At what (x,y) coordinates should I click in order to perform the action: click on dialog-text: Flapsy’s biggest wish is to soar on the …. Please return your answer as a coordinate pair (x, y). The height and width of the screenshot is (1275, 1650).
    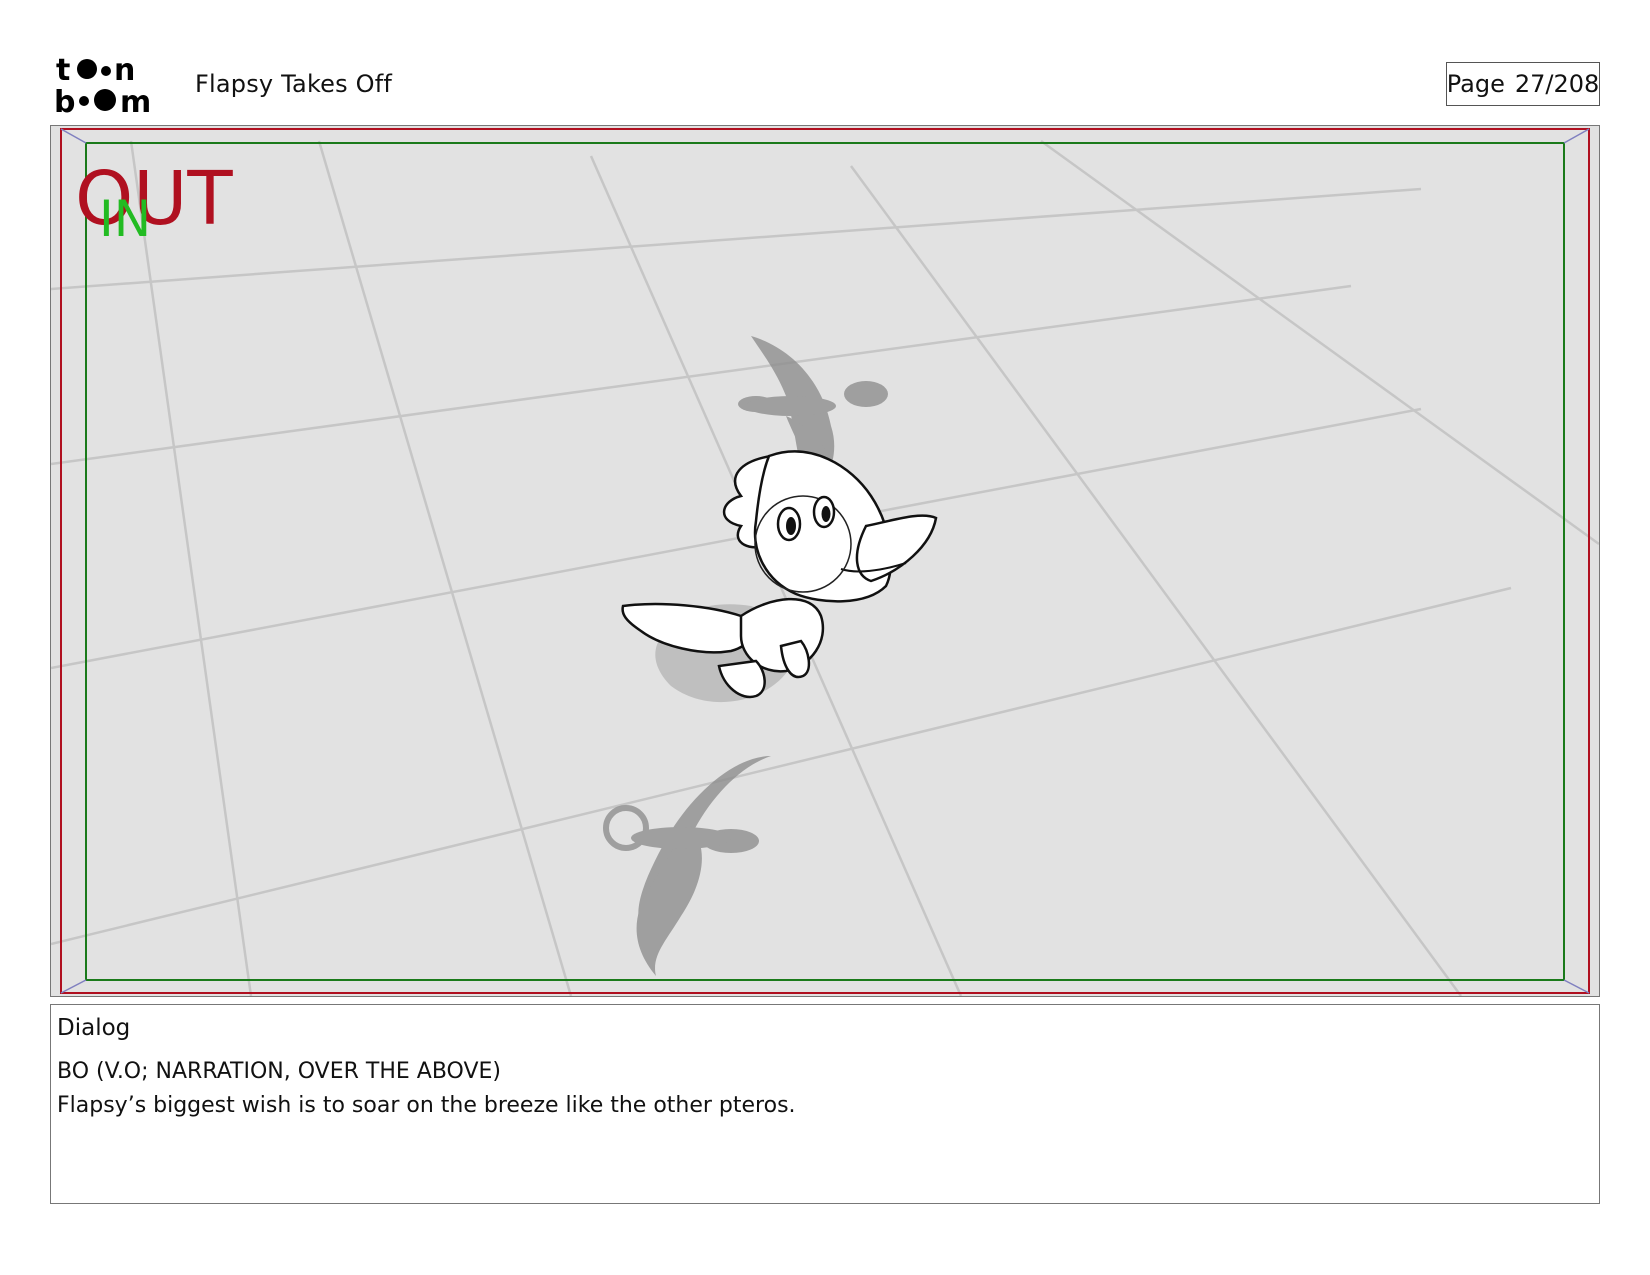
    Looking at the image, I should click on (426, 1105).